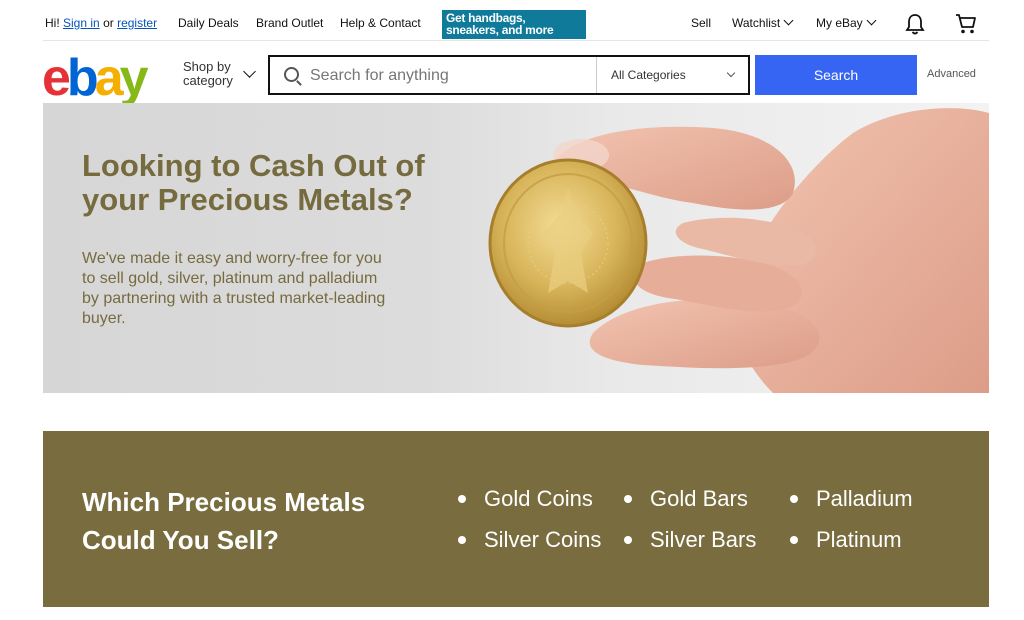 The image size is (1024, 620). I want to click on metal-item: Gold Bars, so click(686, 499).